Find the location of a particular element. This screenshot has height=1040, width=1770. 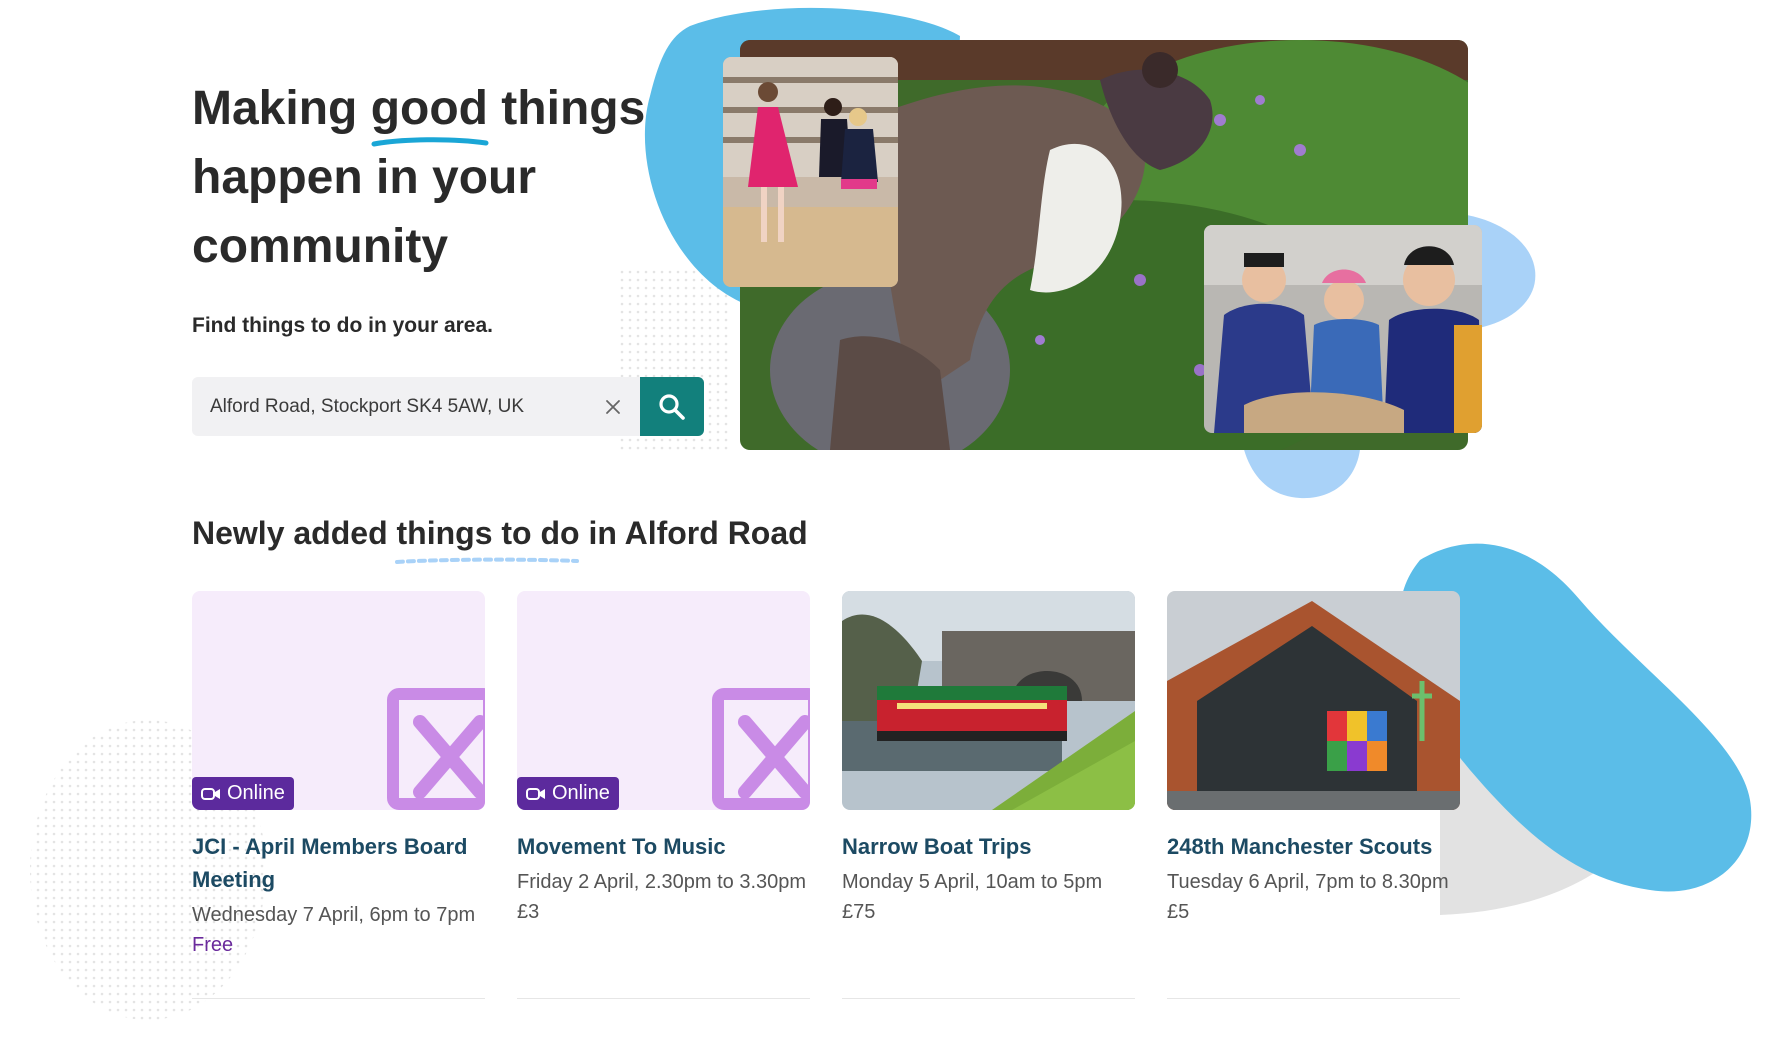

section-title-end: in Alford Road is located at coordinates (693, 533).